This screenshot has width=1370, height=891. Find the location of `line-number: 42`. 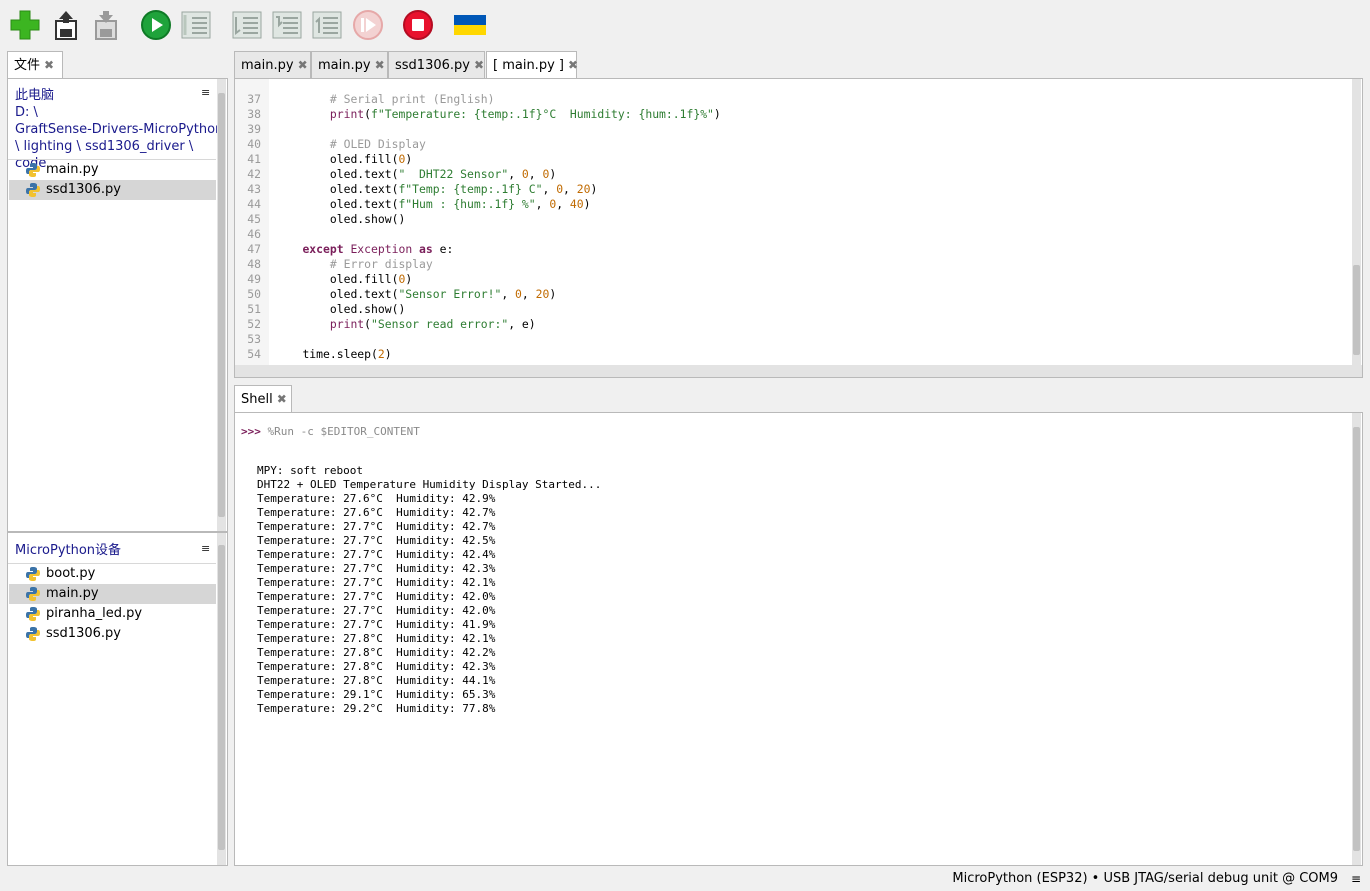

line-number: 42 is located at coordinates (254, 174).